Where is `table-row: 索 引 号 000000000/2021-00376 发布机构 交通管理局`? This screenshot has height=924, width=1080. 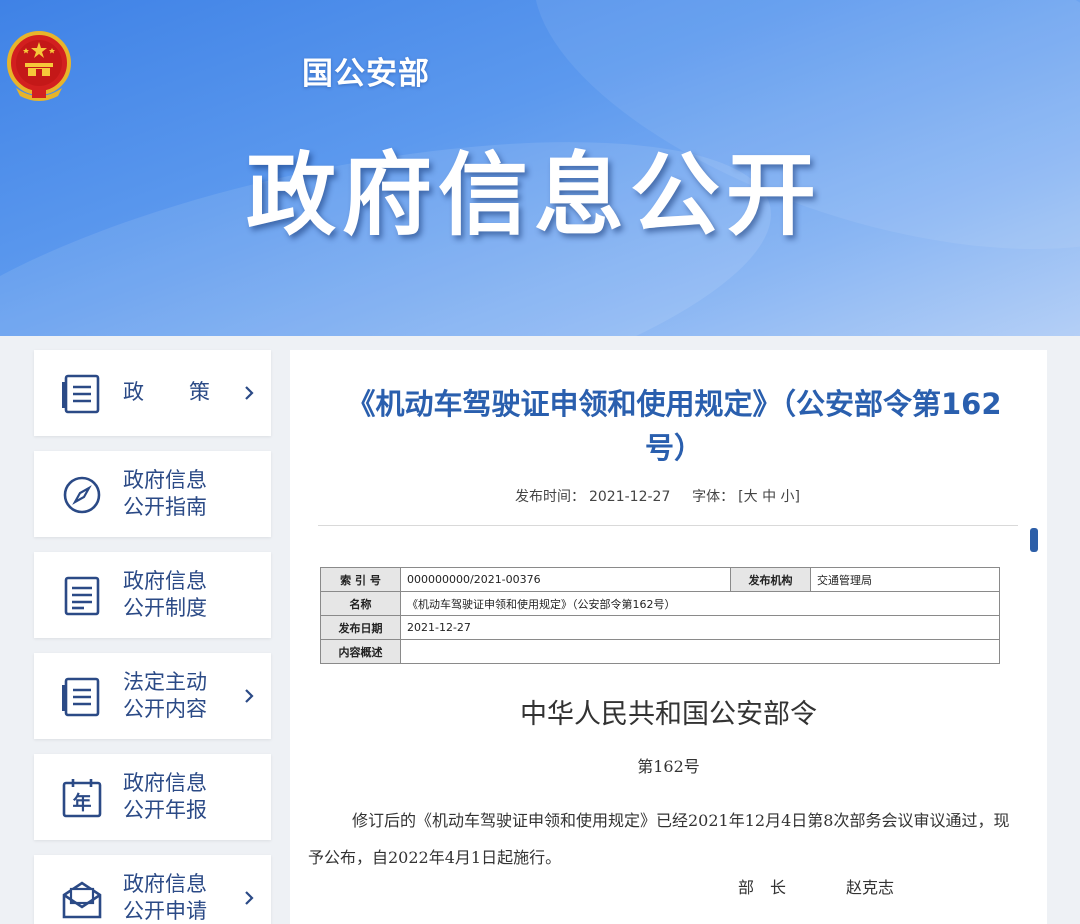
table-row: 索 引 号 000000000/2021-00376 发布机构 交通管理局 is located at coordinates (660, 579).